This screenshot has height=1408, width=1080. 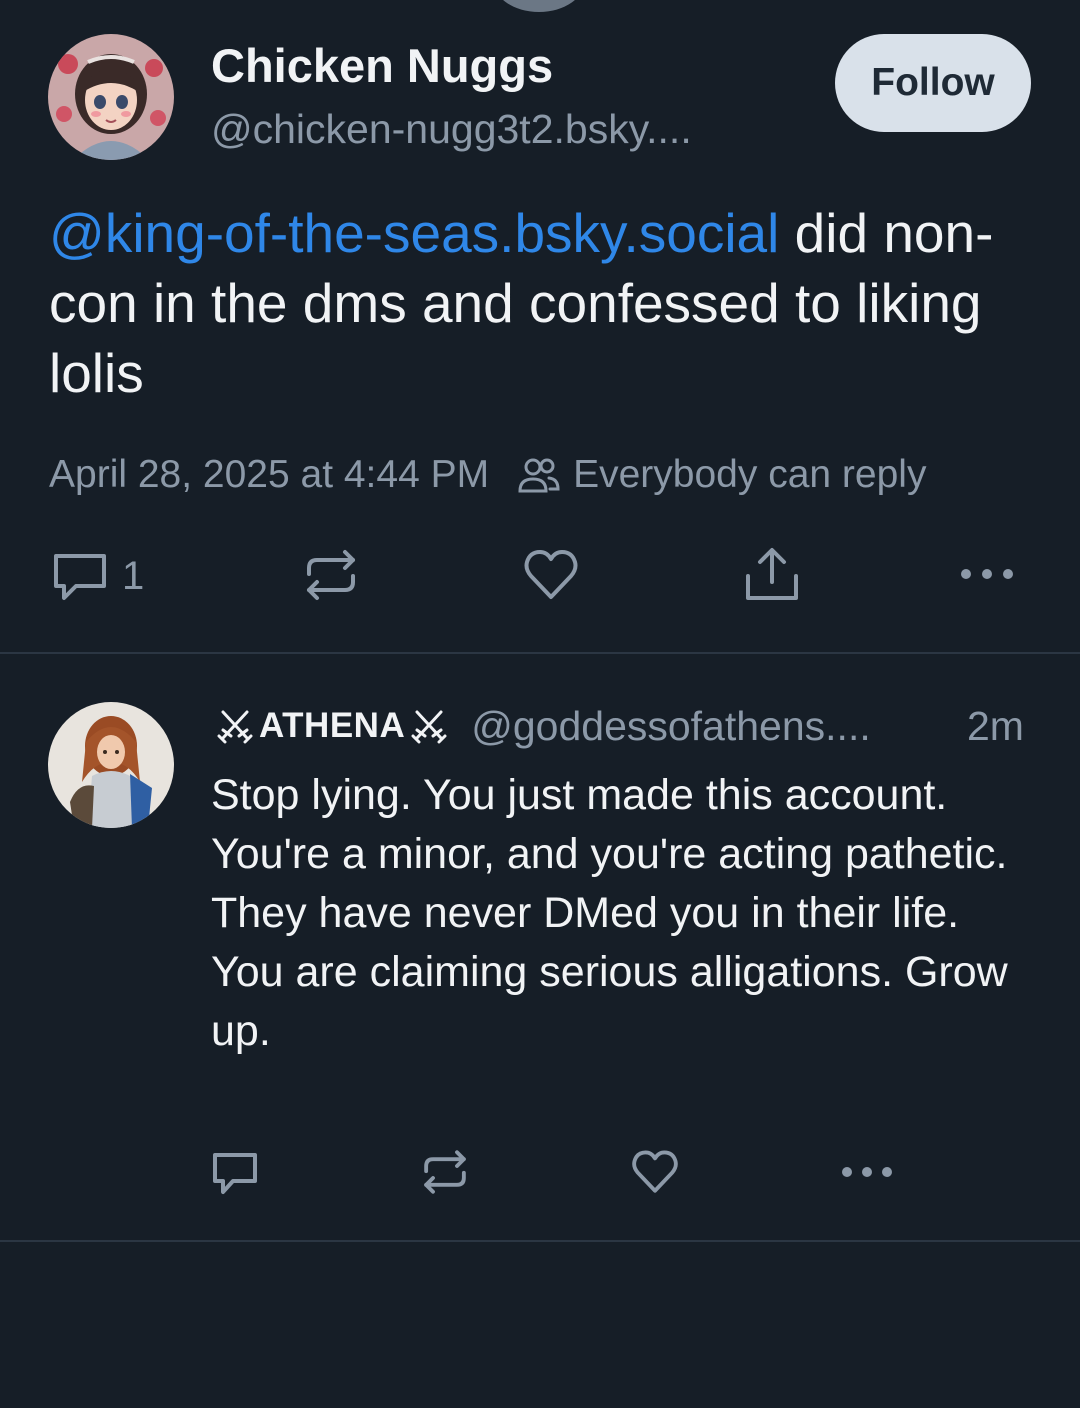 I want to click on people-icon, so click(x=539, y=475).